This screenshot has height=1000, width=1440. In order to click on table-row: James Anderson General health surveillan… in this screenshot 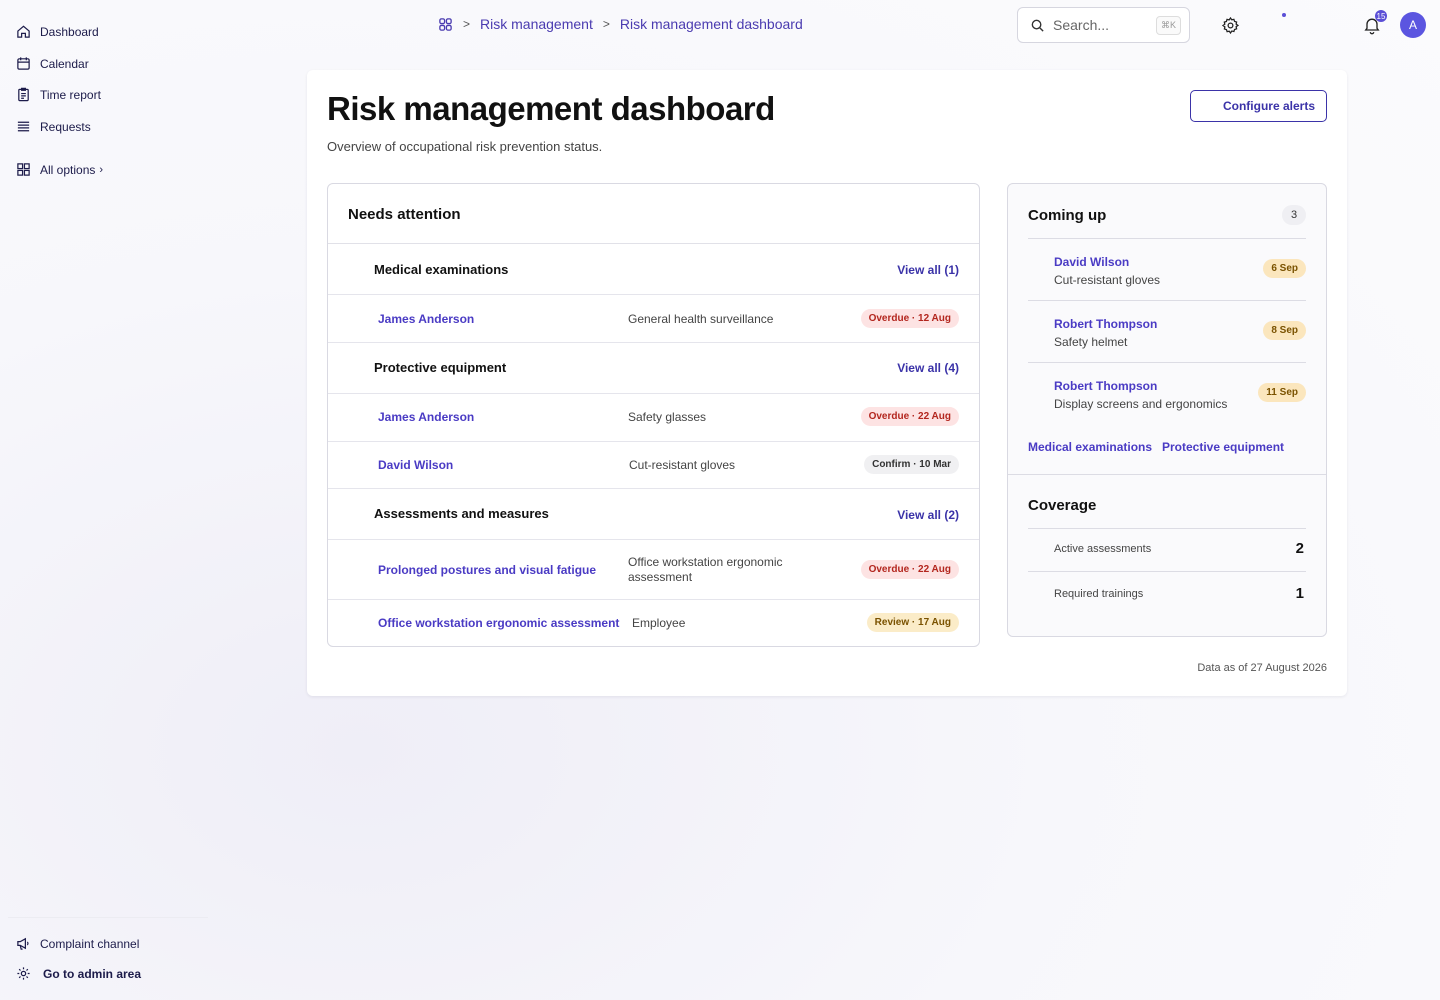, I will do `click(653, 319)`.